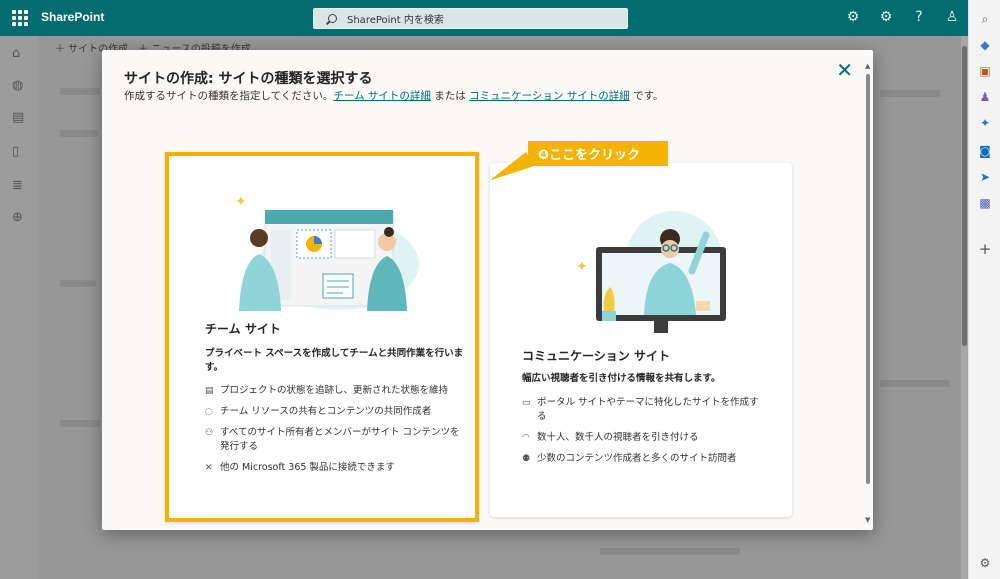 This screenshot has width=1000, height=579. Describe the element at coordinates (985, 97) in the screenshot. I see `people-icon: ♟` at that location.